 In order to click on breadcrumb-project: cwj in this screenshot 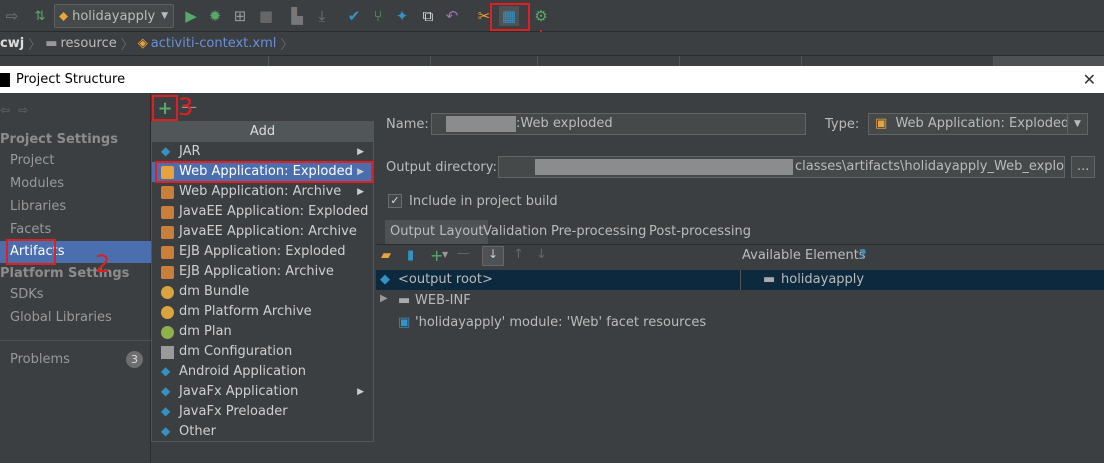, I will do `click(12, 43)`.